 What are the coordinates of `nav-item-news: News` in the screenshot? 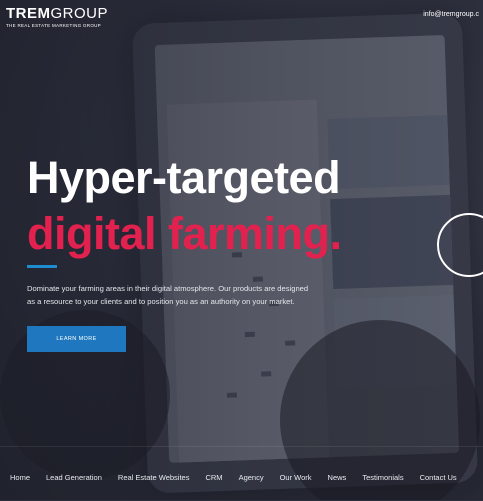 It's located at (337, 477).